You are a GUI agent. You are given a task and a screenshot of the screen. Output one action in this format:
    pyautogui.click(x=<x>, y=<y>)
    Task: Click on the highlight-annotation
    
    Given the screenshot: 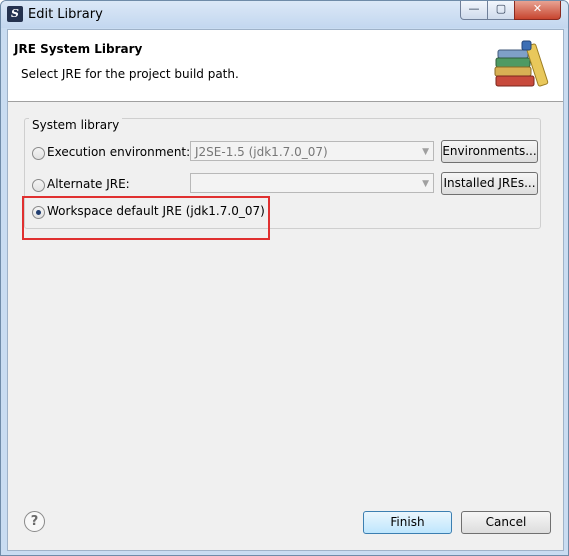 What is the action you would take?
    pyautogui.click(x=146, y=218)
    